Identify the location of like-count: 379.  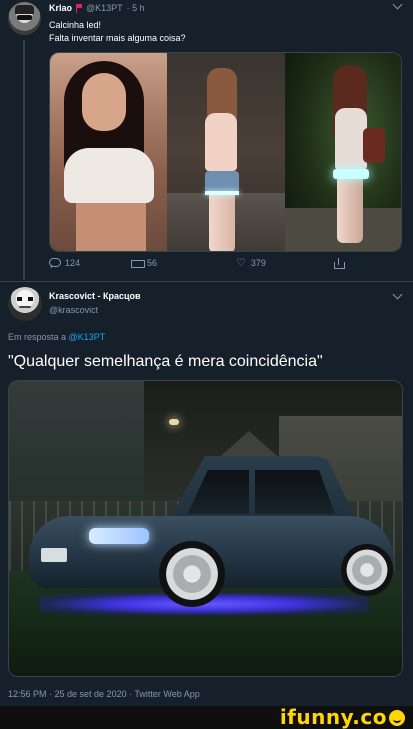
(258, 263).